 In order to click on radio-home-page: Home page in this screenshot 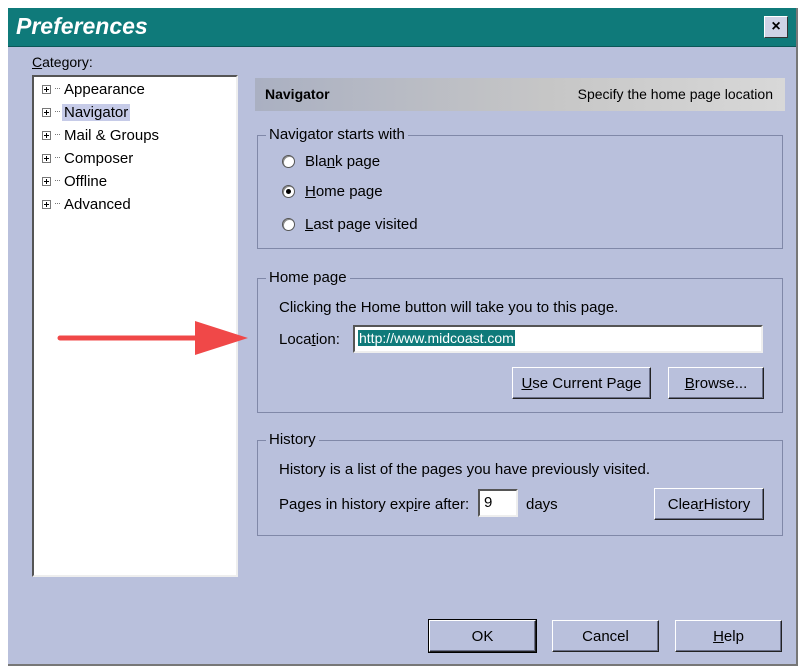, I will do `click(332, 191)`.